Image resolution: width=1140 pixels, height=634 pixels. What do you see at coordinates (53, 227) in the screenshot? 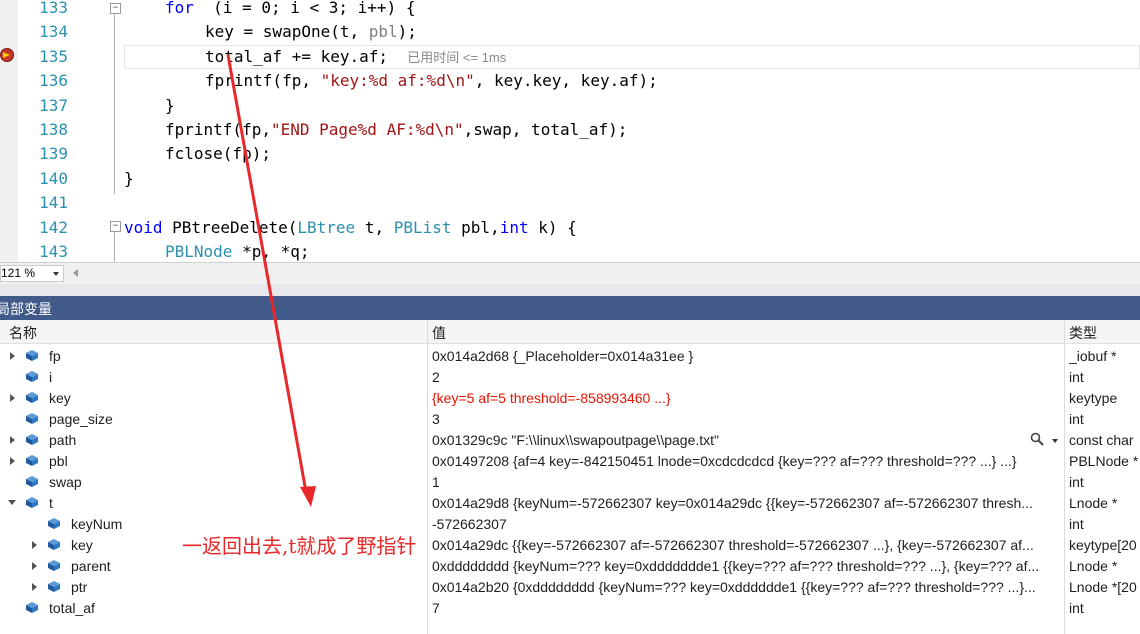
I see `line-number: 142` at bounding box center [53, 227].